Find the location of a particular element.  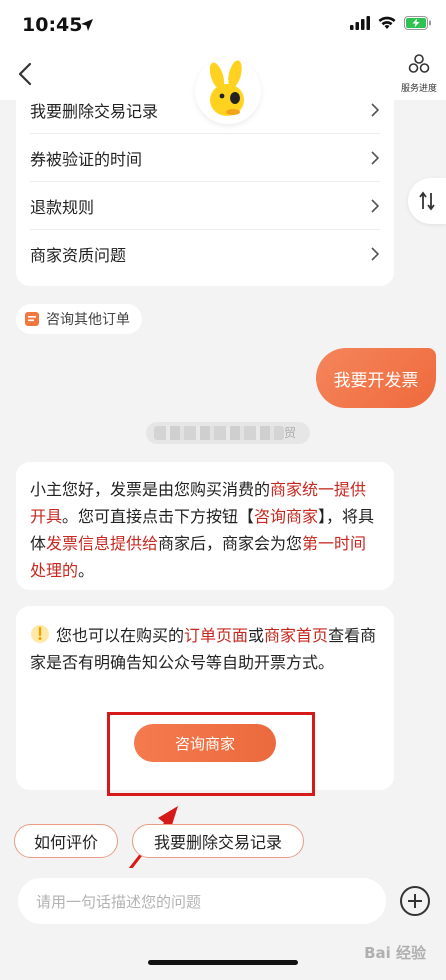

message-input-placeholder: 请用一句话描述您的问题 is located at coordinates (119, 901).